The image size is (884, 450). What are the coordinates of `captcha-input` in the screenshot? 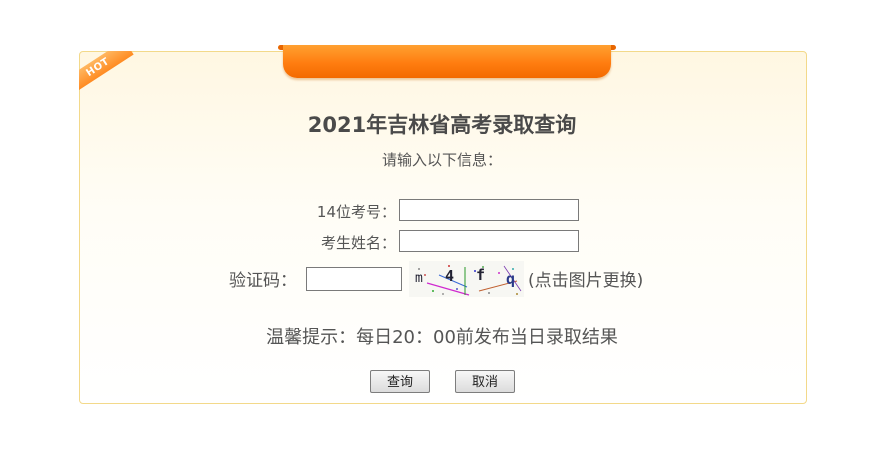 It's located at (354, 279).